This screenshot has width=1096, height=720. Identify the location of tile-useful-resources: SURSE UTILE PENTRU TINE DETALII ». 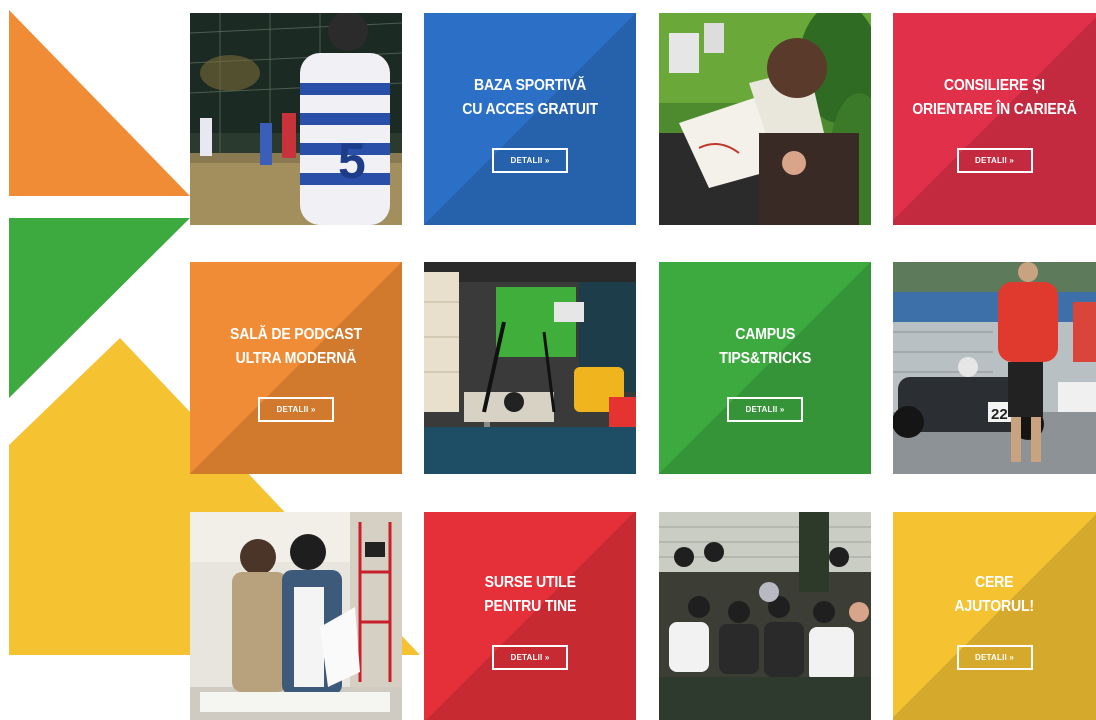
(530, 616).